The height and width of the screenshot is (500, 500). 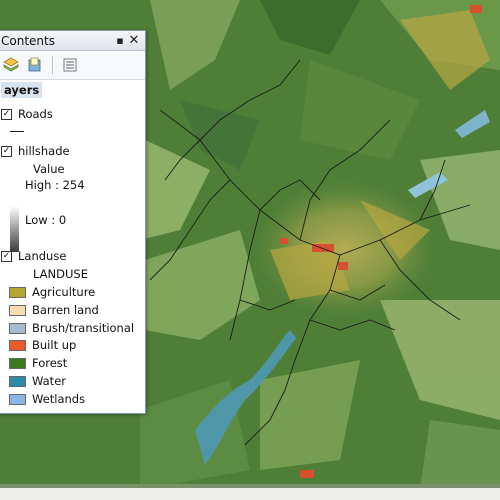 What do you see at coordinates (59, 399) in the screenshot?
I see `legend-label: Wetlands` at bounding box center [59, 399].